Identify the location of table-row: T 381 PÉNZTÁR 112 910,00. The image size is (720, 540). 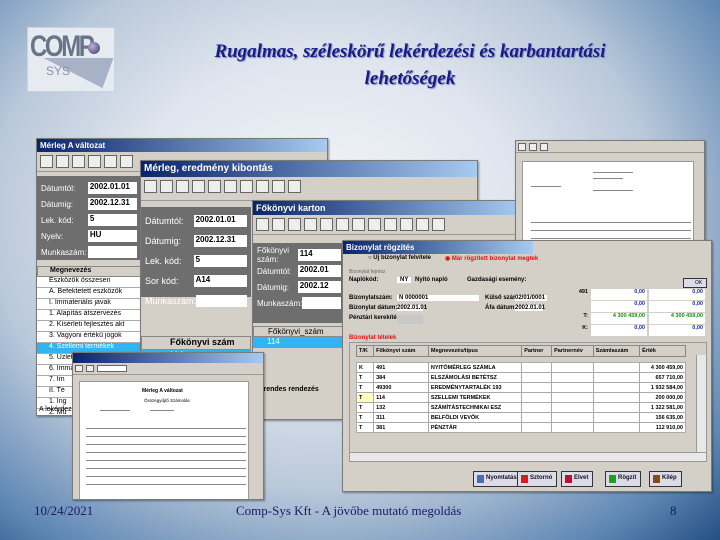
(520, 427).